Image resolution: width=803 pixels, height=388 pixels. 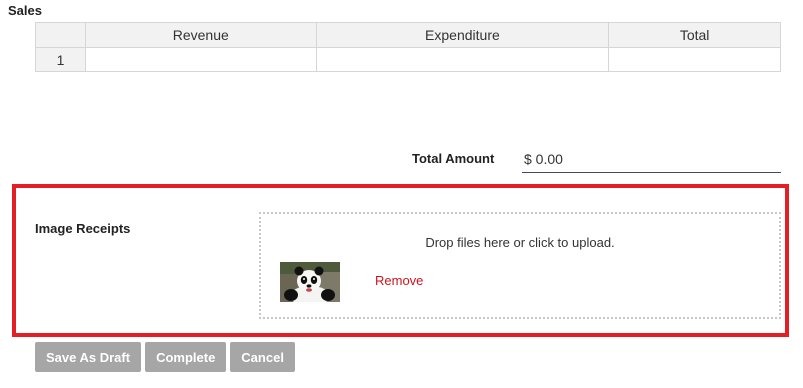 What do you see at coordinates (200, 35) in the screenshot?
I see `column-header-revenue: Revenue` at bounding box center [200, 35].